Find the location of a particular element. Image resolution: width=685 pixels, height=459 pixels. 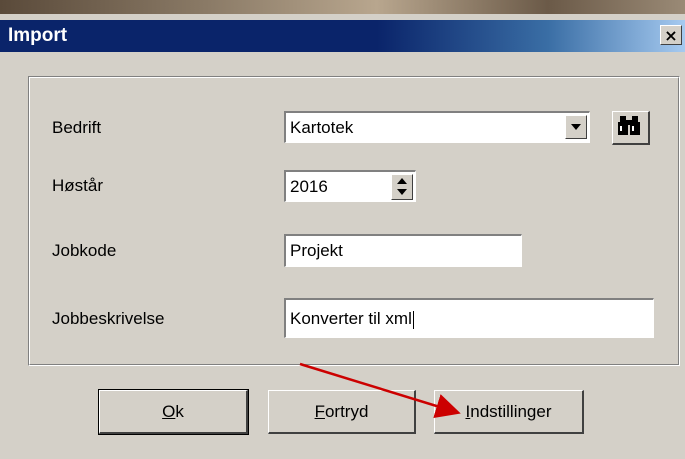

job-code-input: Projekt is located at coordinates (403, 250).